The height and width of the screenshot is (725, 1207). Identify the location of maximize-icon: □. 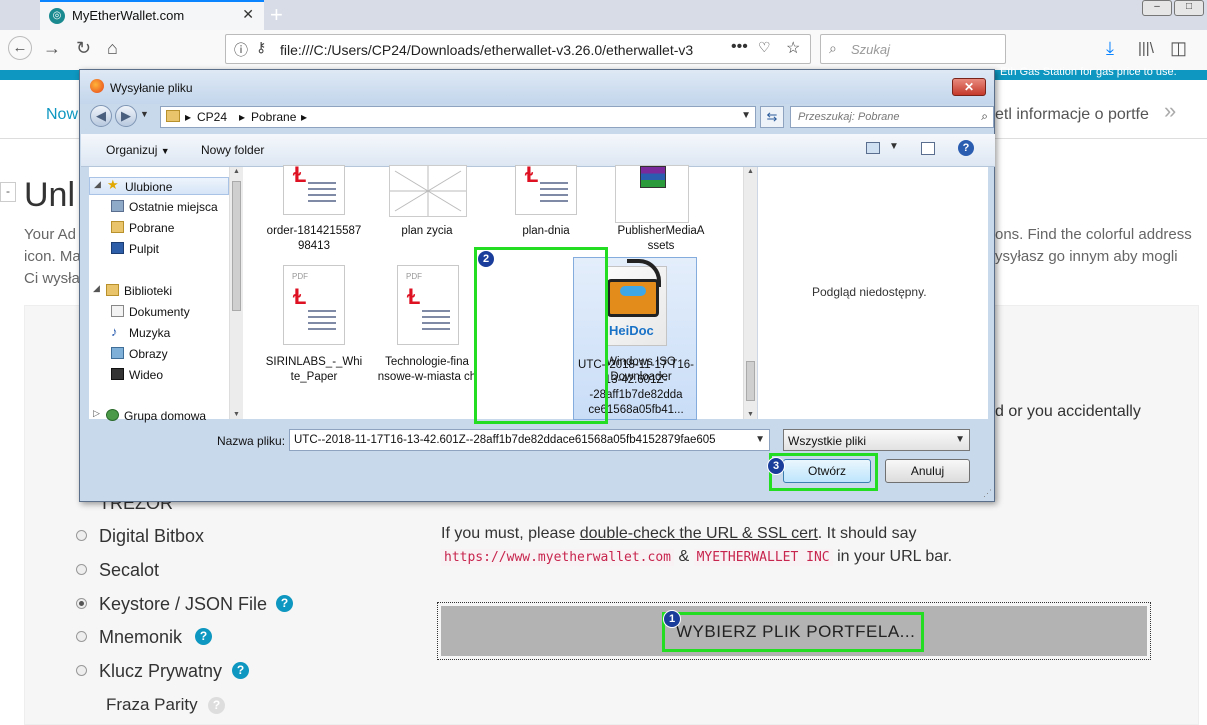
(1189, 8).